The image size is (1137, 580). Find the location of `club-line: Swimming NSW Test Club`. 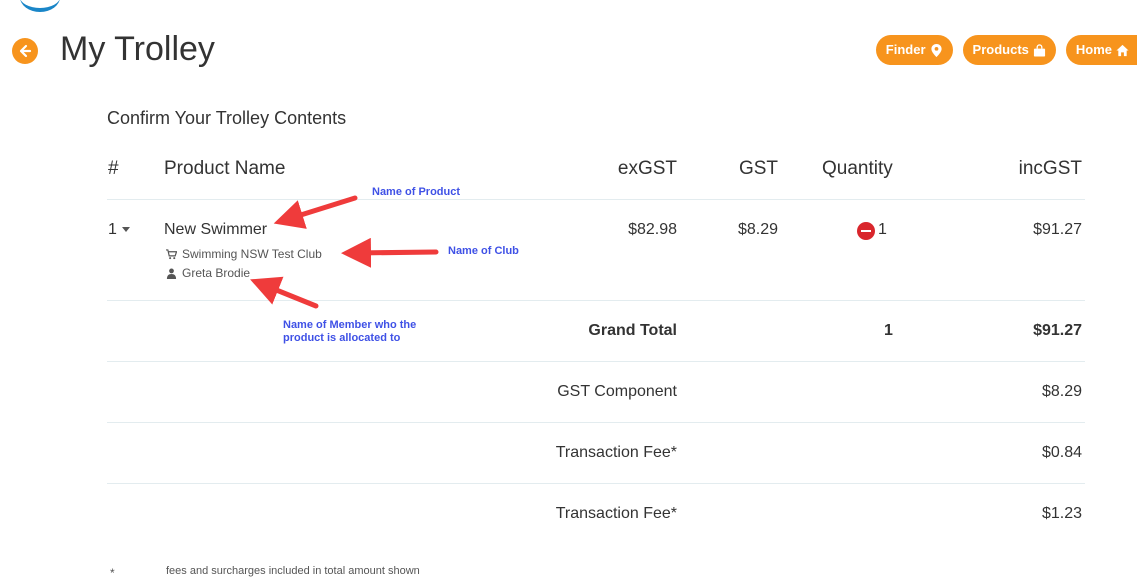

club-line: Swimming NSW Test Club is located at coordinates (244, 254).